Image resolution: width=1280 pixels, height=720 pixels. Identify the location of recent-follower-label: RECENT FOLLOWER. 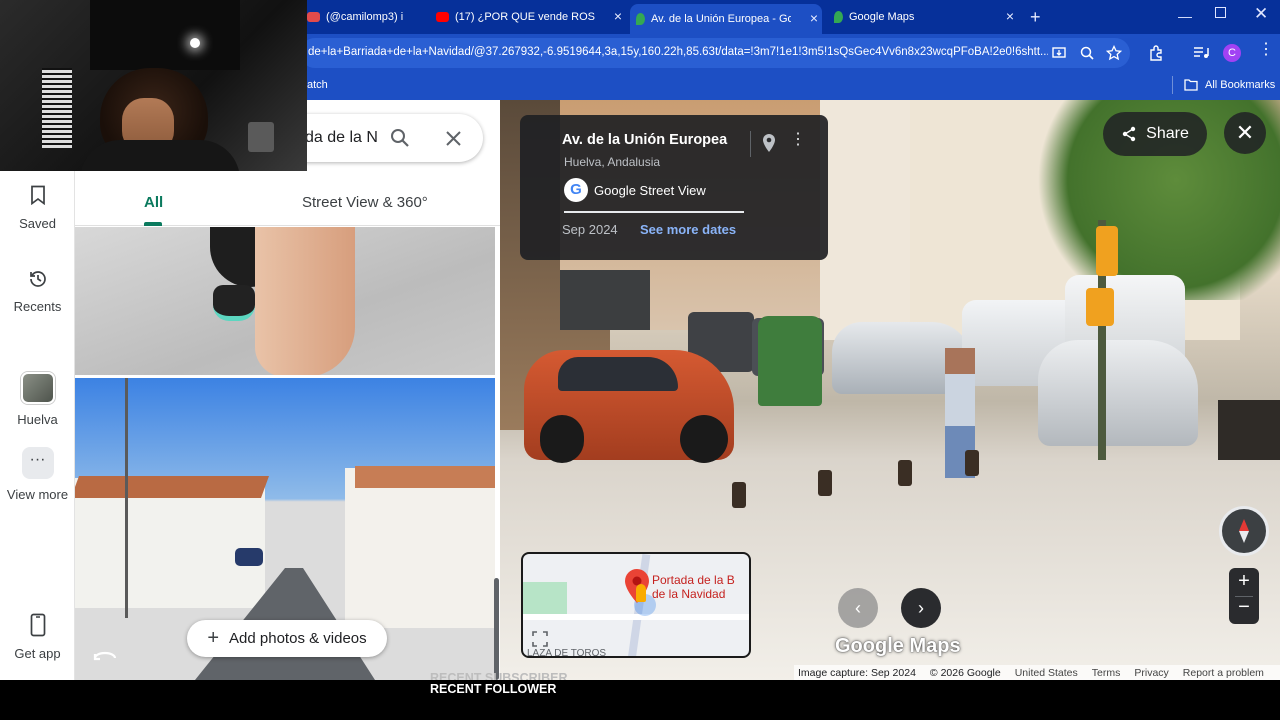
(493, 689).